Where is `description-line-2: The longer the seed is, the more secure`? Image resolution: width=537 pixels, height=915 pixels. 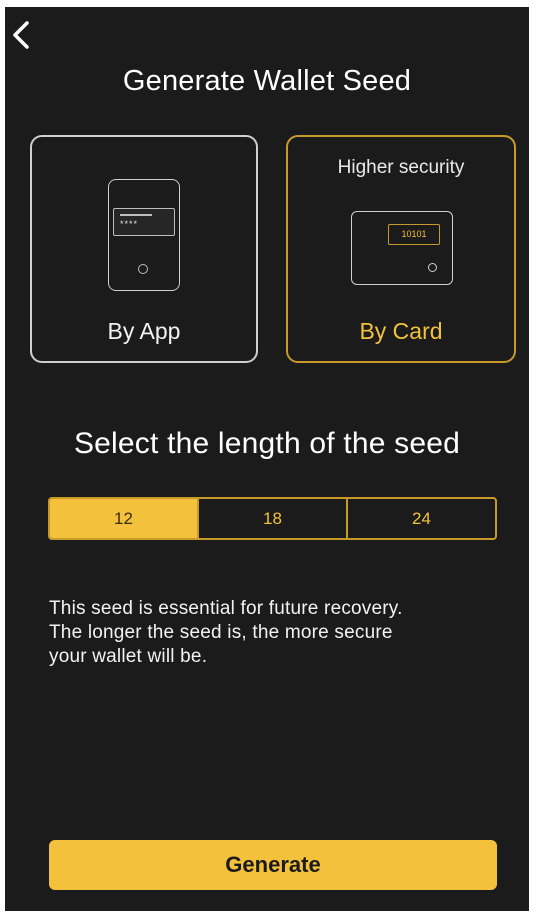 description-line-2: The longer the seed is, the more secure is located at coordinates (221, 632).